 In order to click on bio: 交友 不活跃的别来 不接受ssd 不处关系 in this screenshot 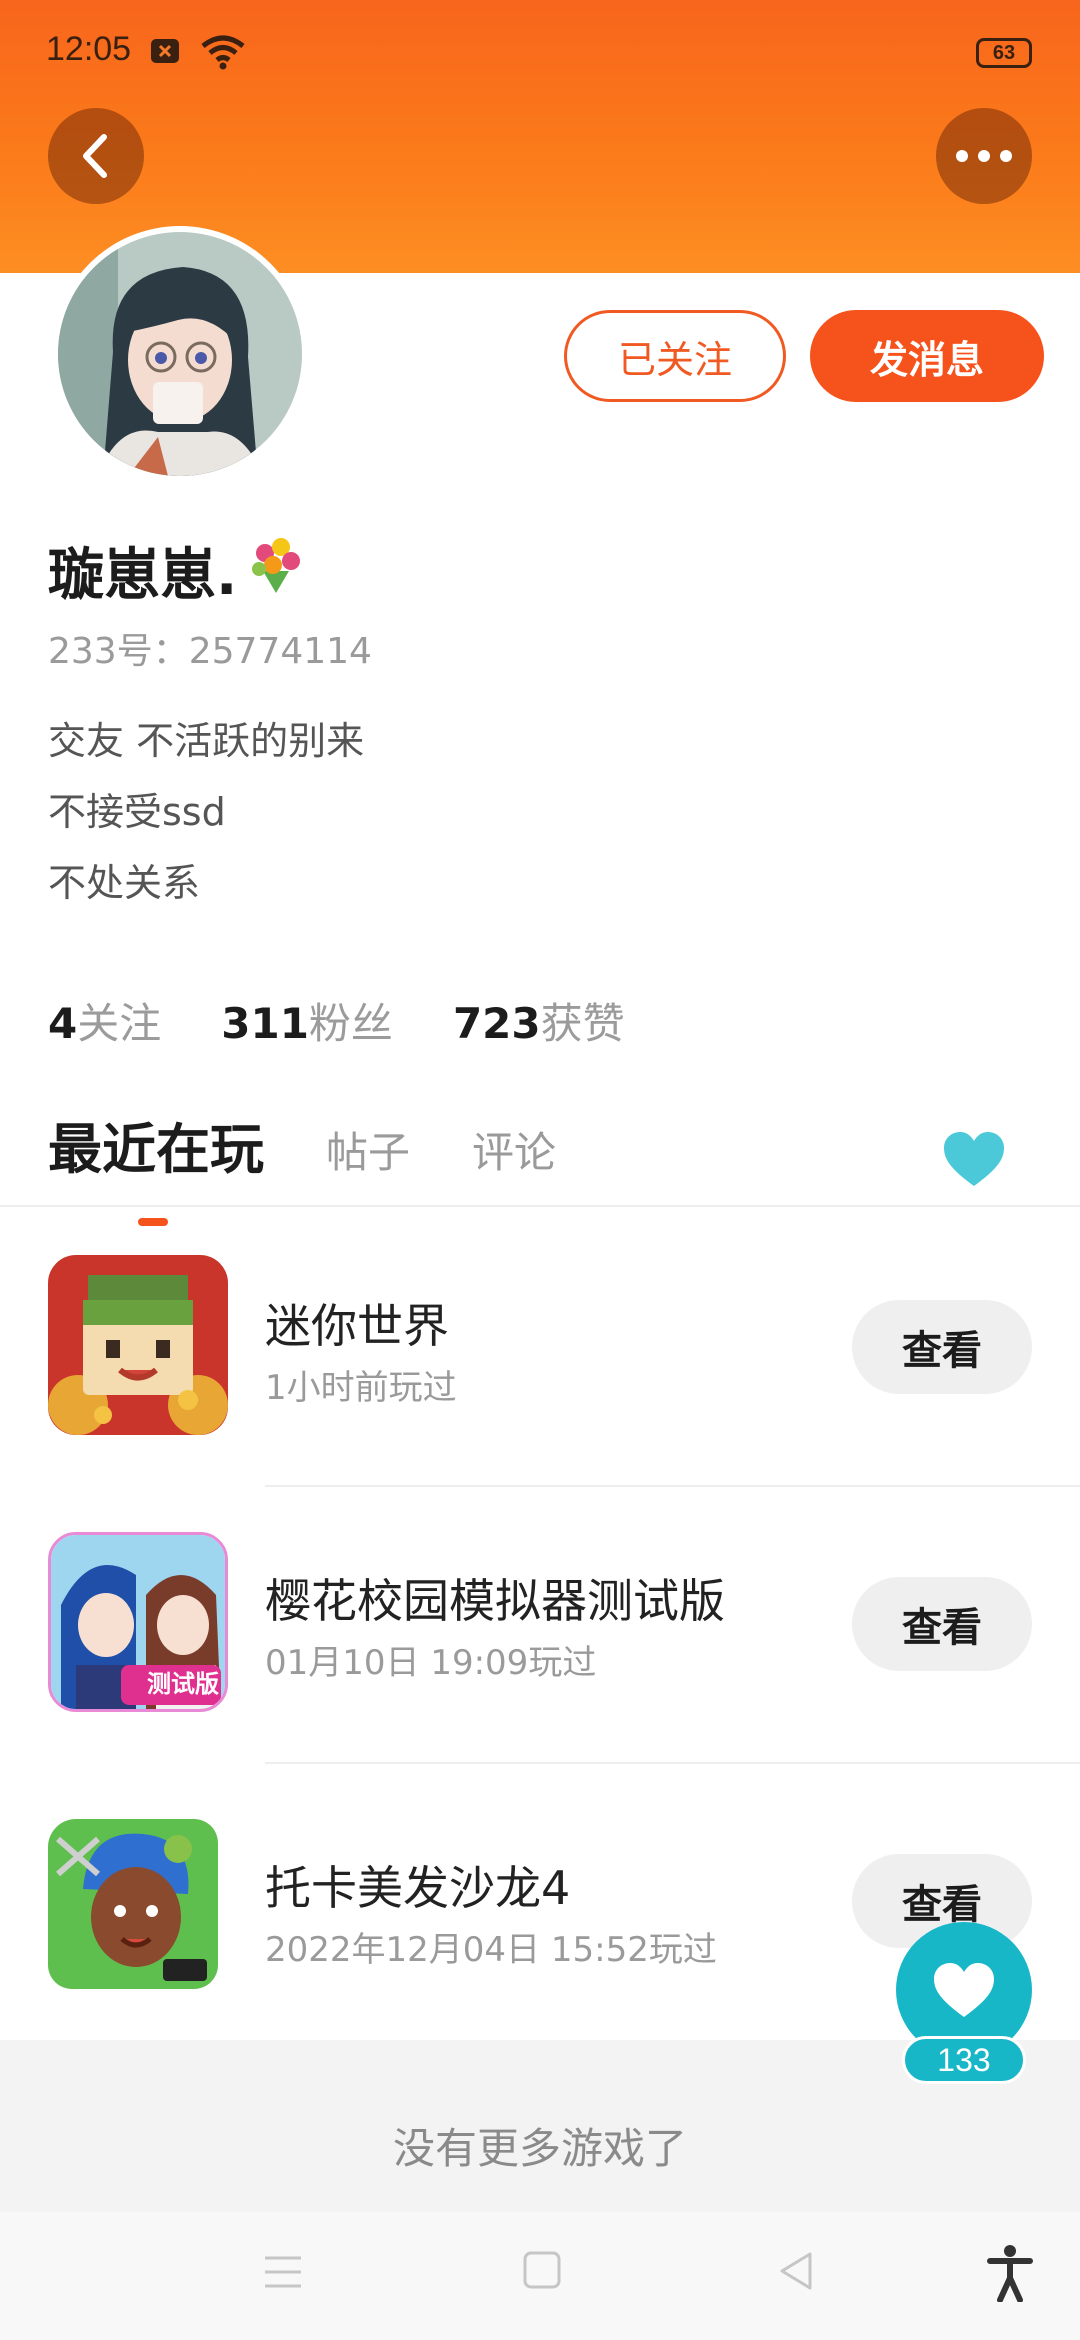, I will do `click(206, 812)`.